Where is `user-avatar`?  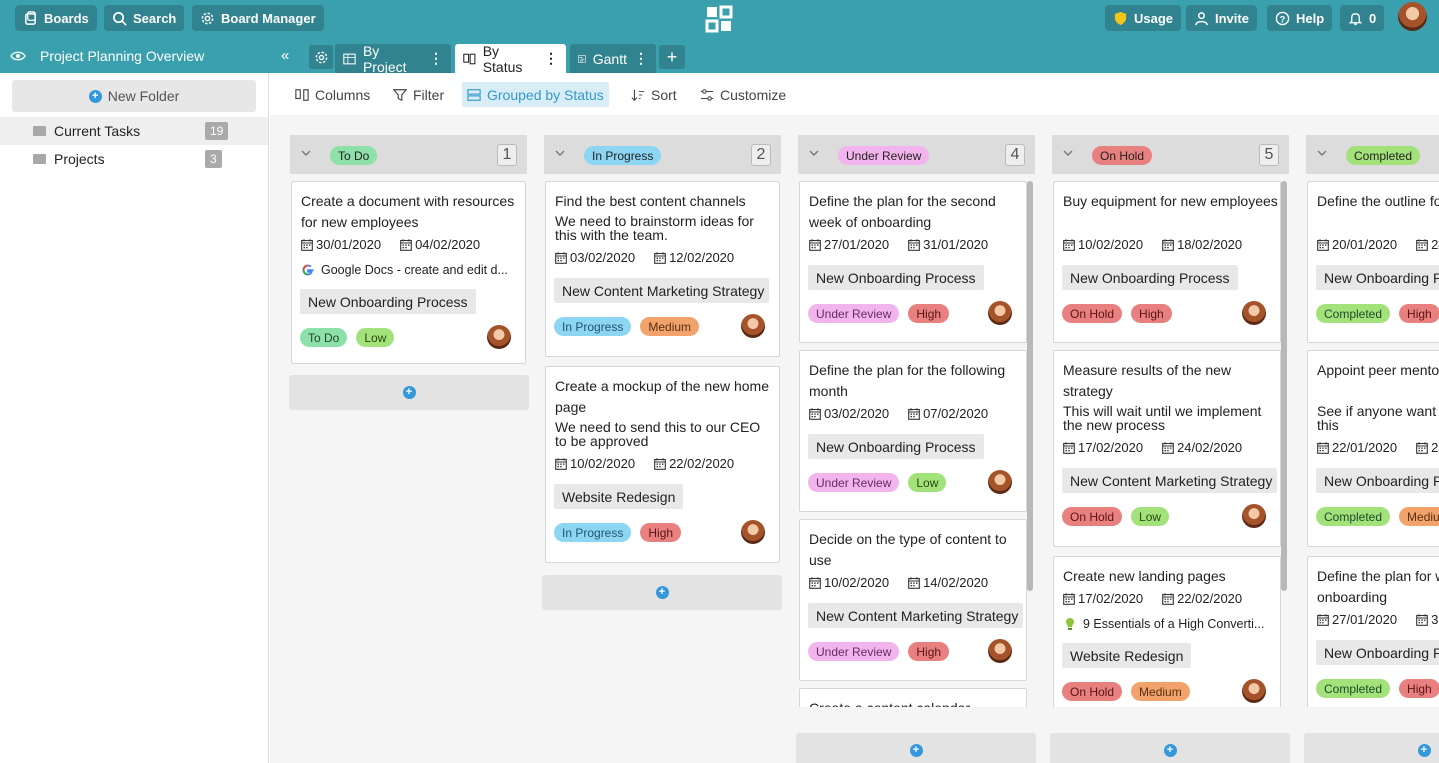 user-avatar is located at coordinates (1412, 16).